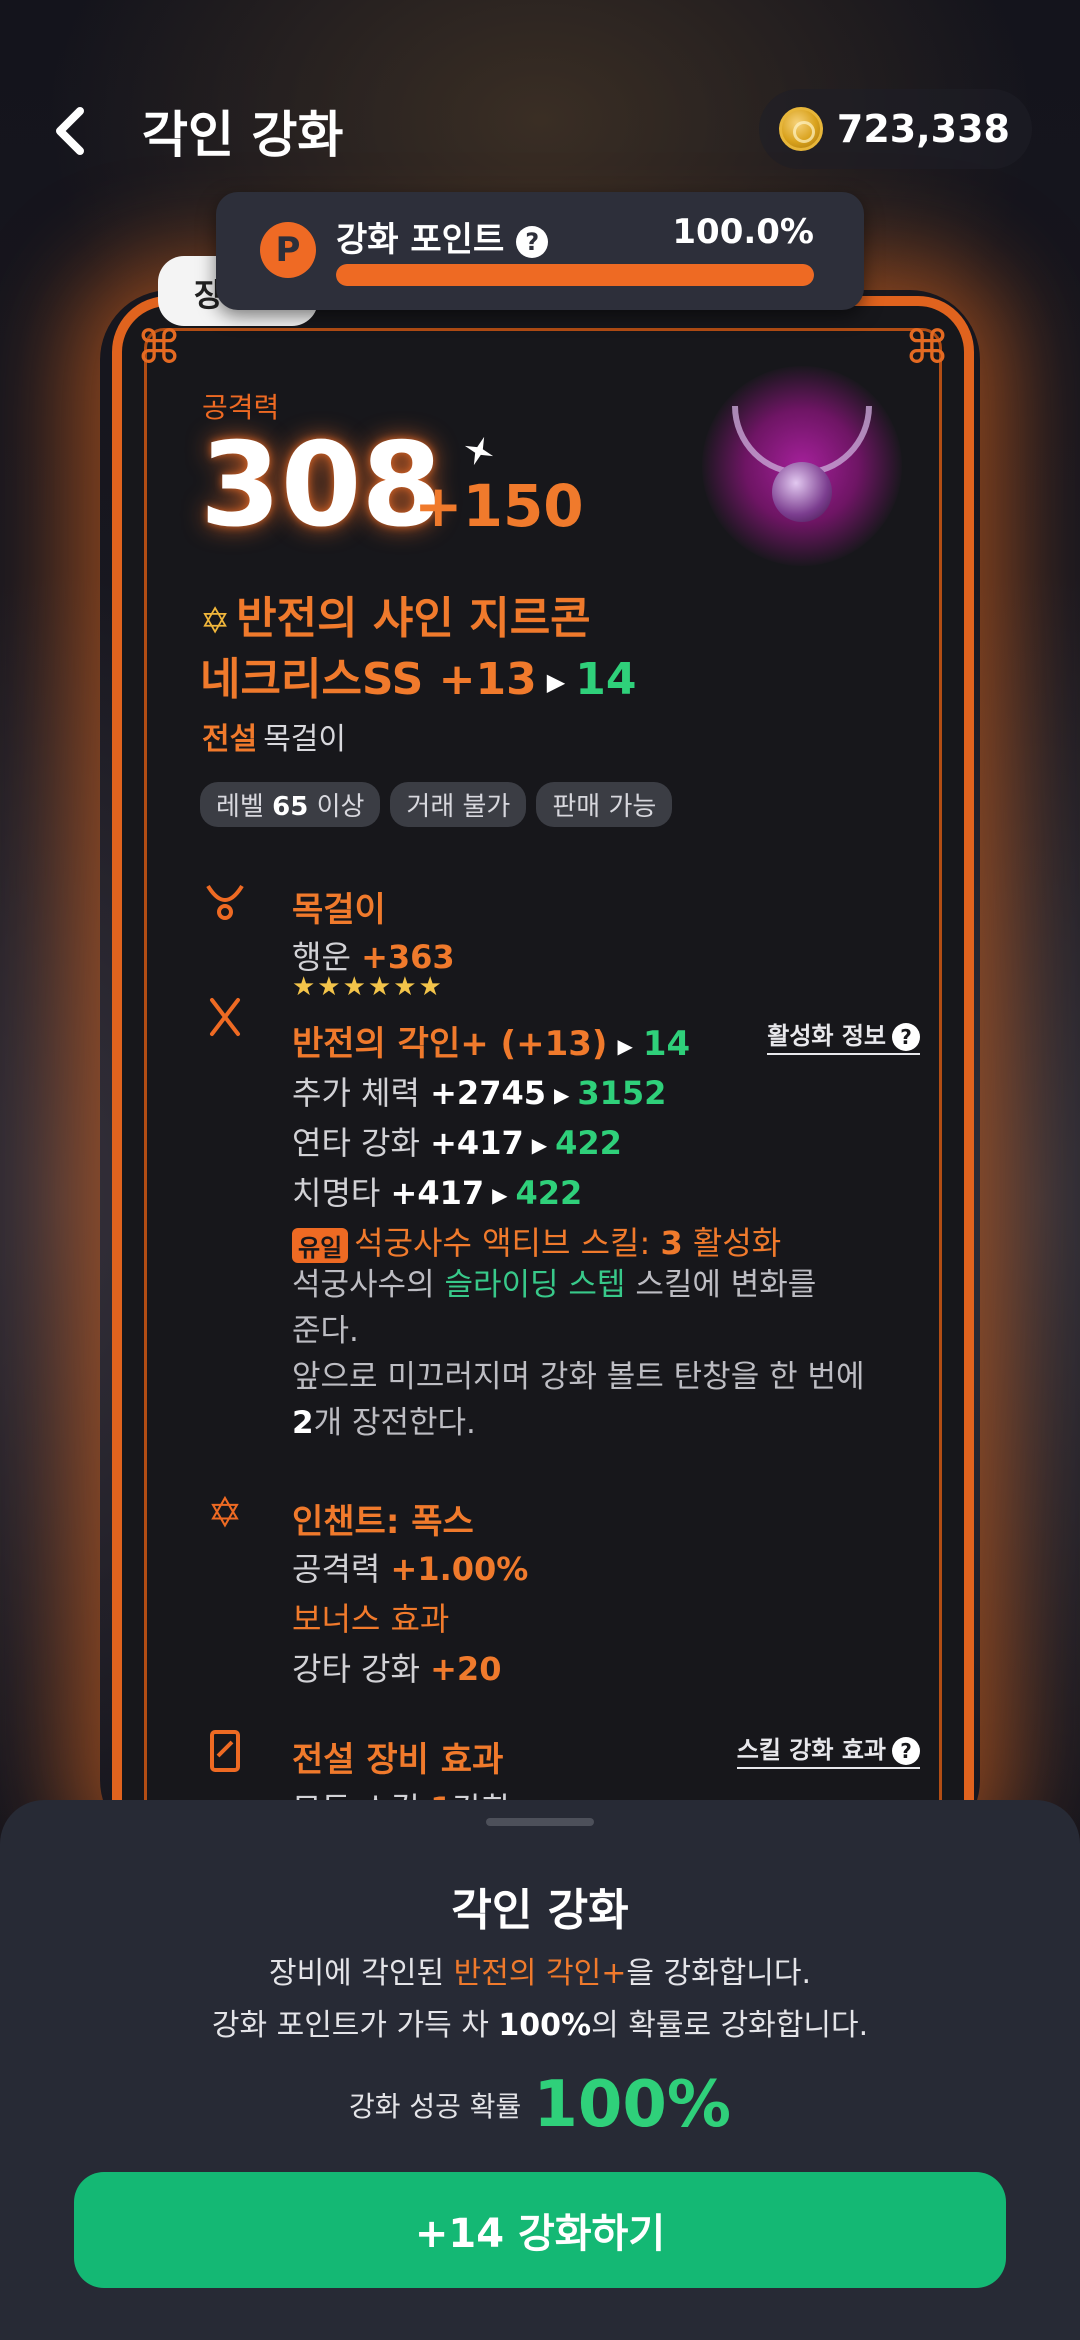 This screenshot has width=1080, height=2340. Describe the element at coordinates (743, 232) in the screenshot. I see `points-value: 100.0%` at that location.